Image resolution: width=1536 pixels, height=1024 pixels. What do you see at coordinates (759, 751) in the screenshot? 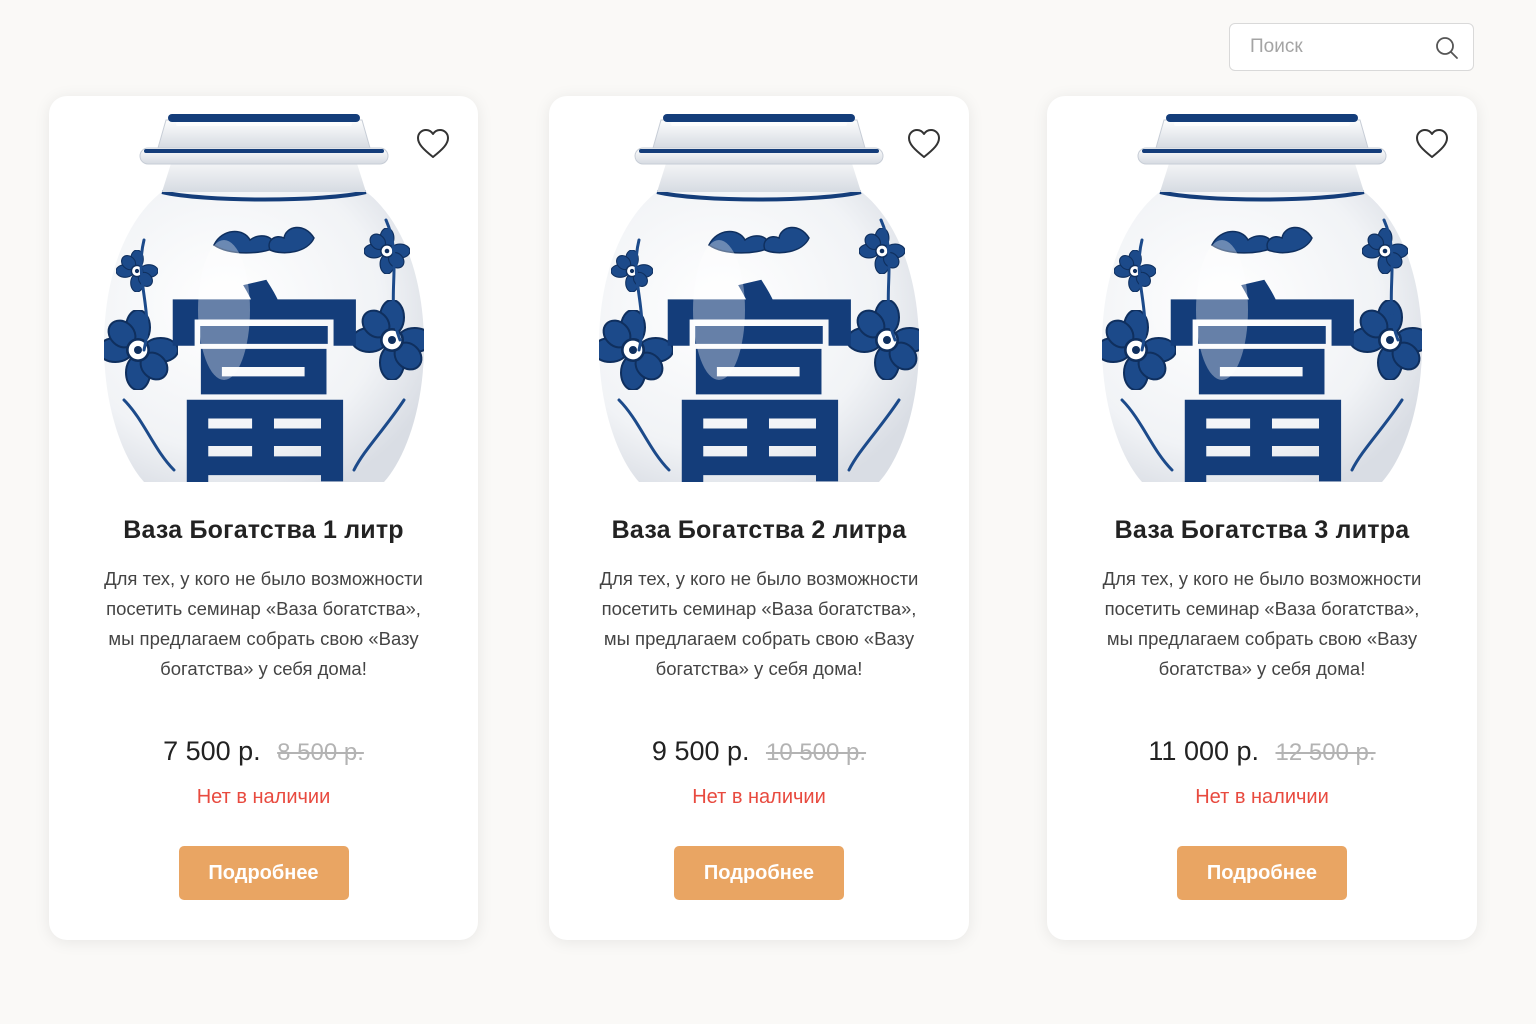
I see `price-row: 9 500 р. 10 500 р.` at bounding box center [759, 751].